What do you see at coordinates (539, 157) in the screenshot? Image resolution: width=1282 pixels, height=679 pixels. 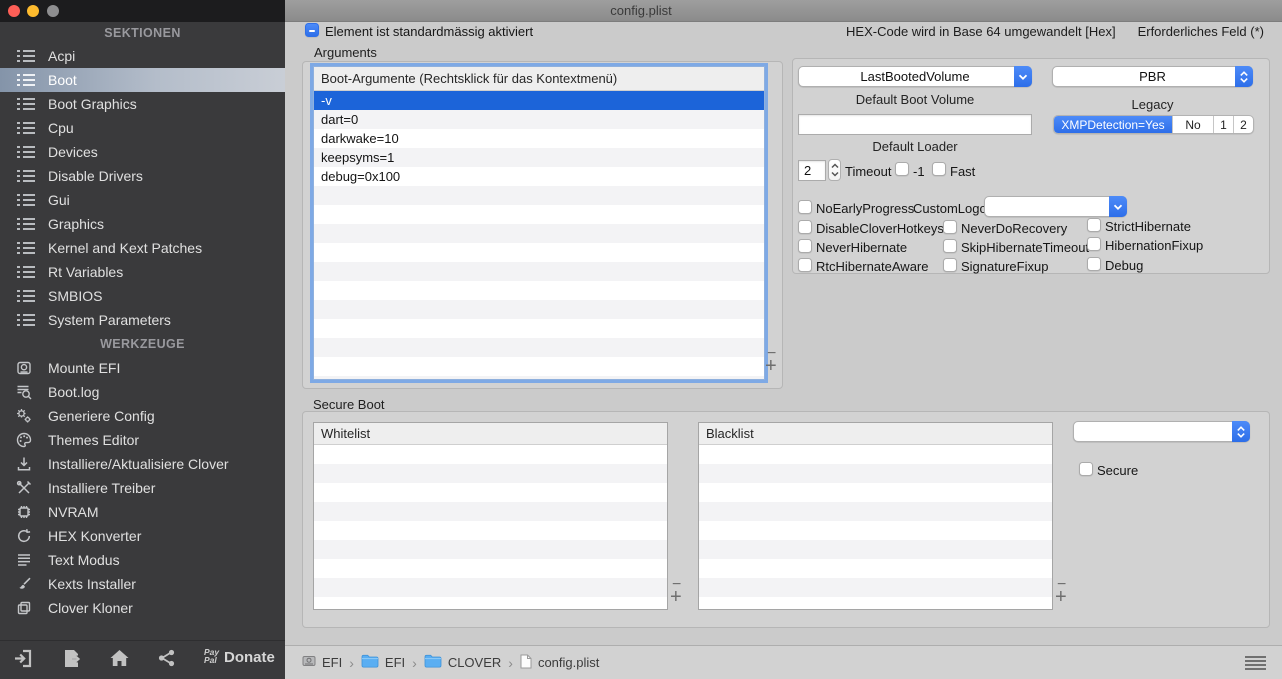 I see `list-item: keepsyms=1` at bounding box center [539, 157].